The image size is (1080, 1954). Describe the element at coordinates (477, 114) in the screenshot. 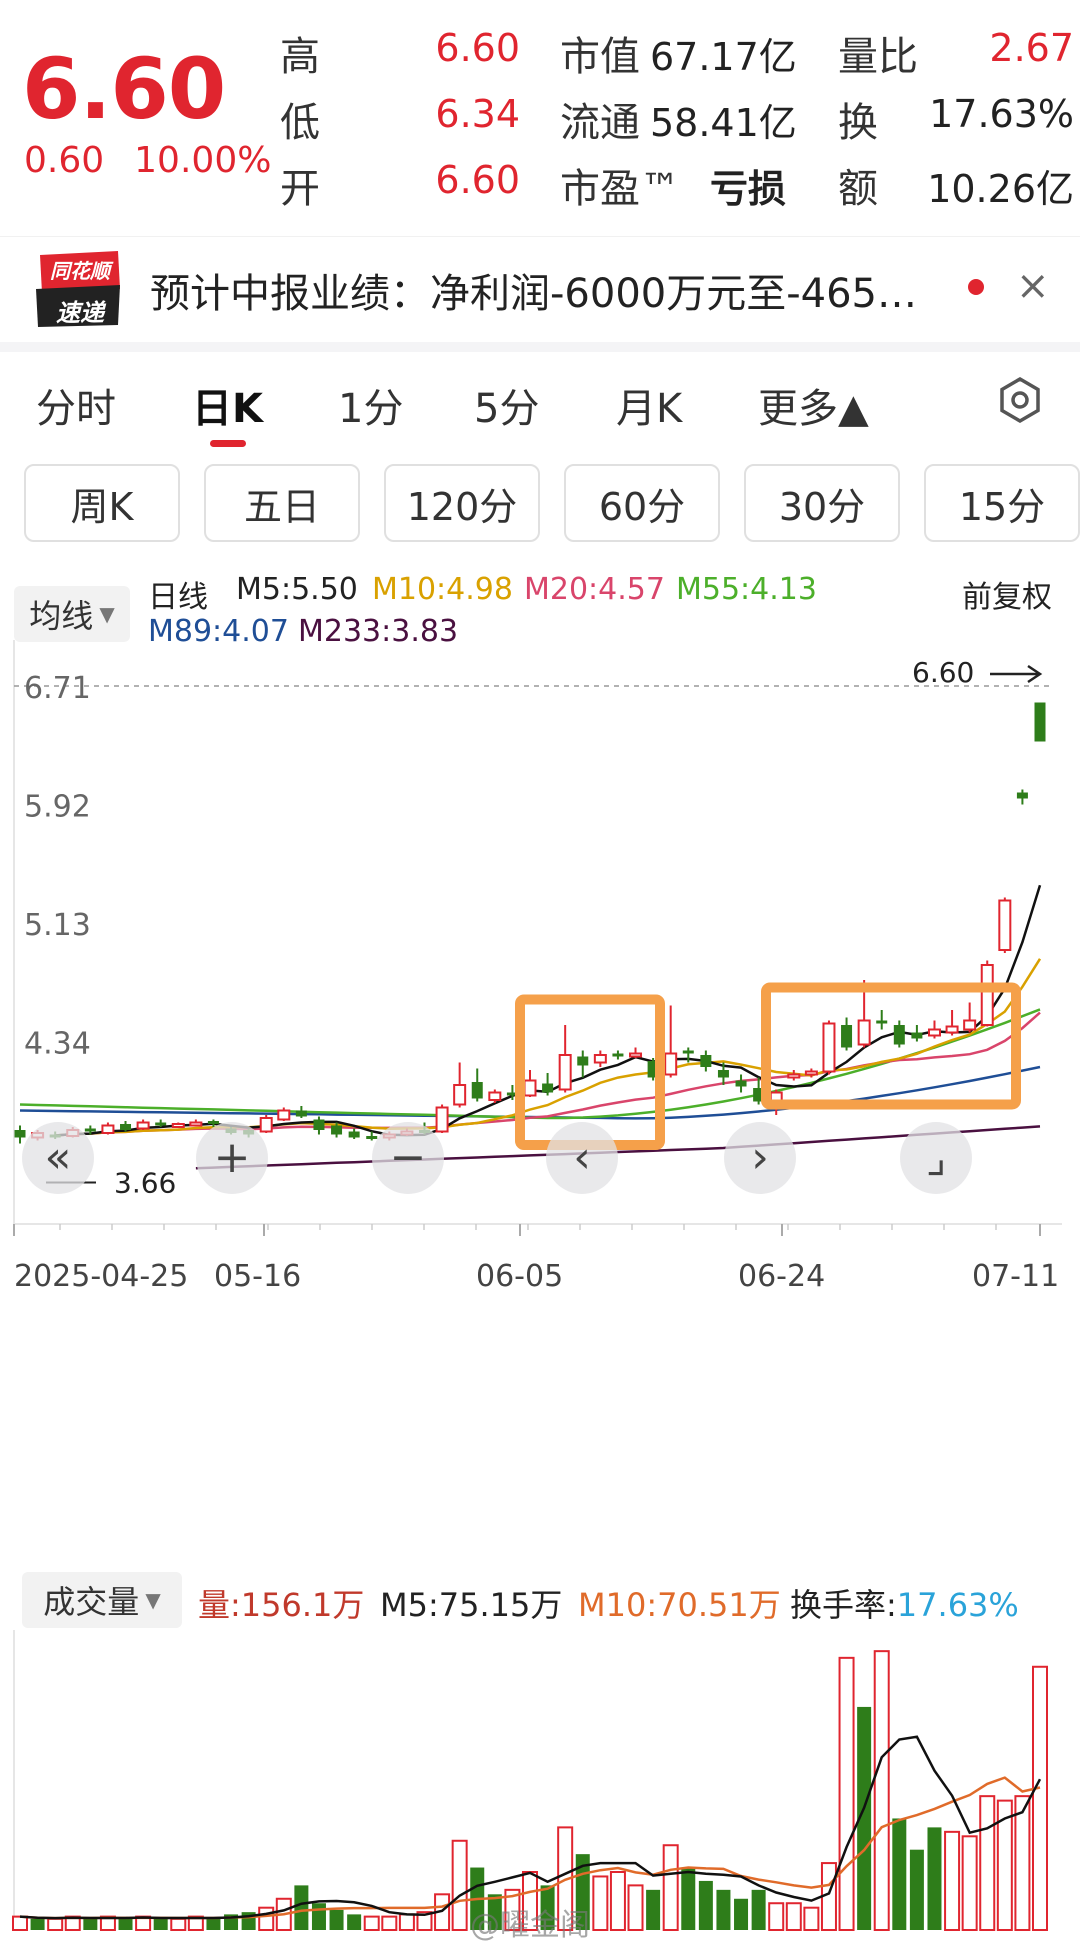

I see `low-value: 6.34` at that location.